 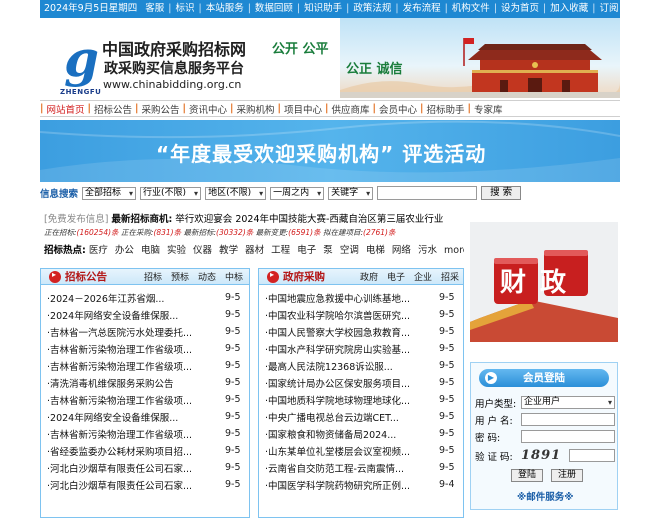 What do you see at coordinates (396, 276) in the screenshot?
I see `tab-electronic: 电子` at bounding box center [396, 276].